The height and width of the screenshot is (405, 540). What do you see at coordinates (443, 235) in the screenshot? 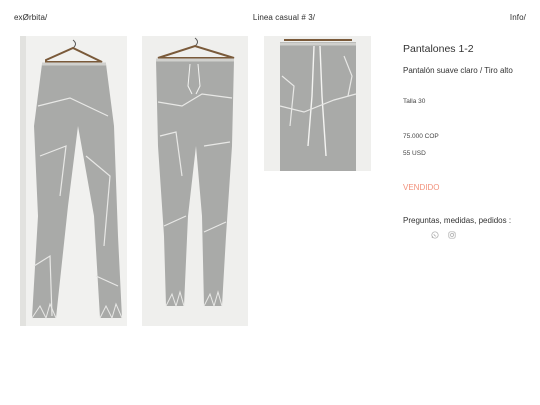
I see `contact-icons` at bounding box center [443, 235].